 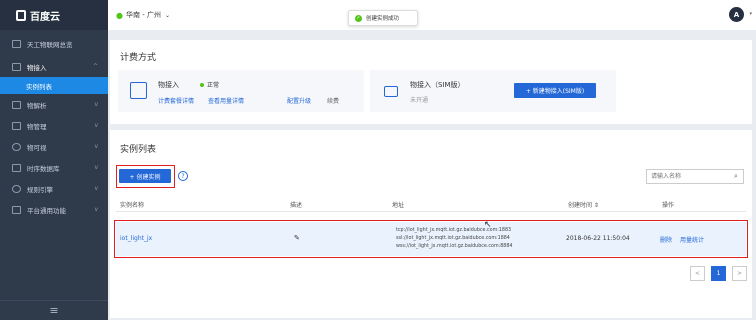 What do you see at coordinates (95, 66) in the screenshot?
I see `chevron-up-icon: ^` at bounding box center [95, 66].